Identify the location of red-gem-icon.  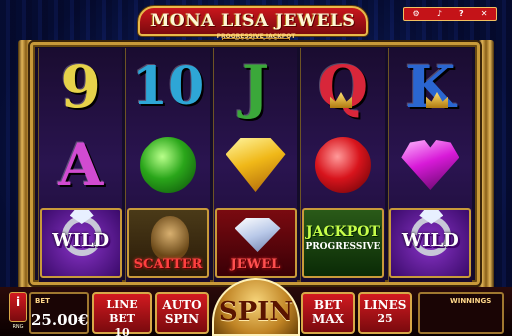
(342, 165).